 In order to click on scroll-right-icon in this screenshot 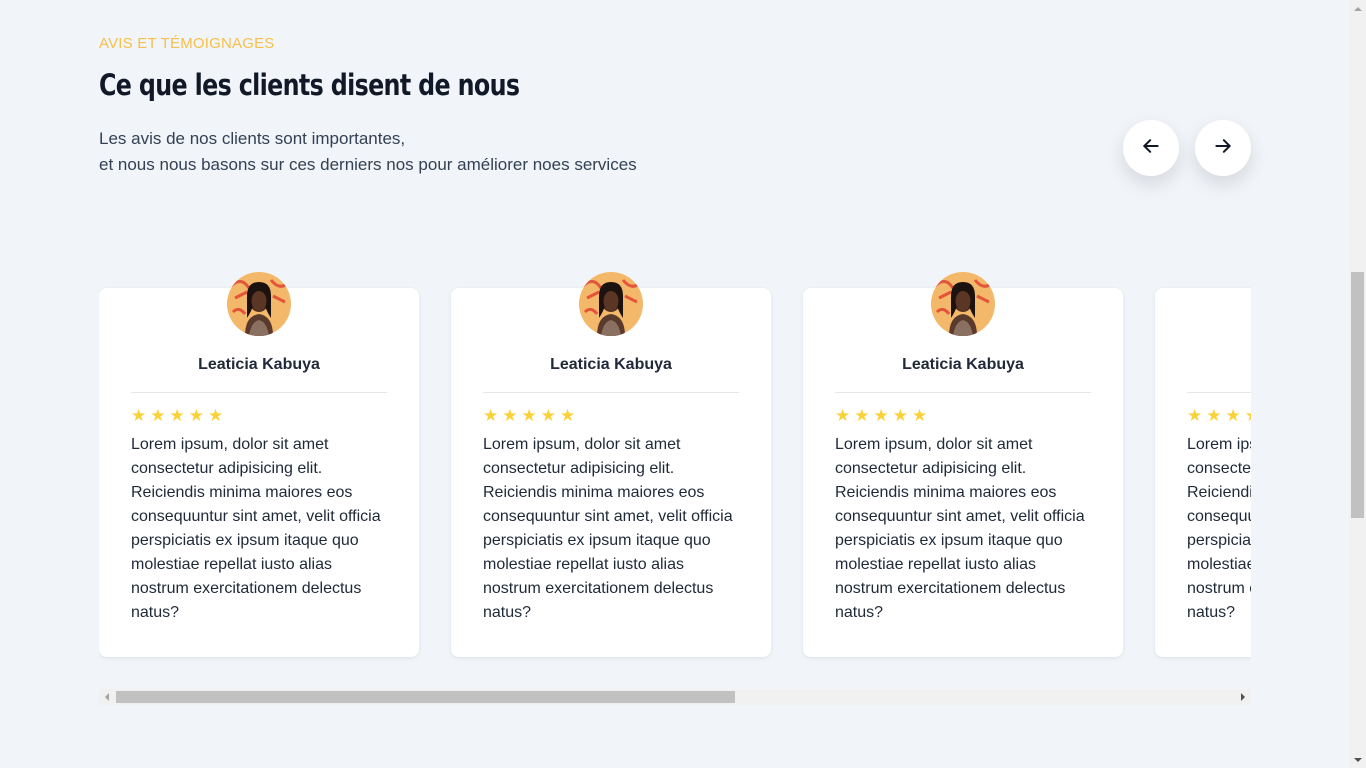, I will do `click(1243, 697)`.